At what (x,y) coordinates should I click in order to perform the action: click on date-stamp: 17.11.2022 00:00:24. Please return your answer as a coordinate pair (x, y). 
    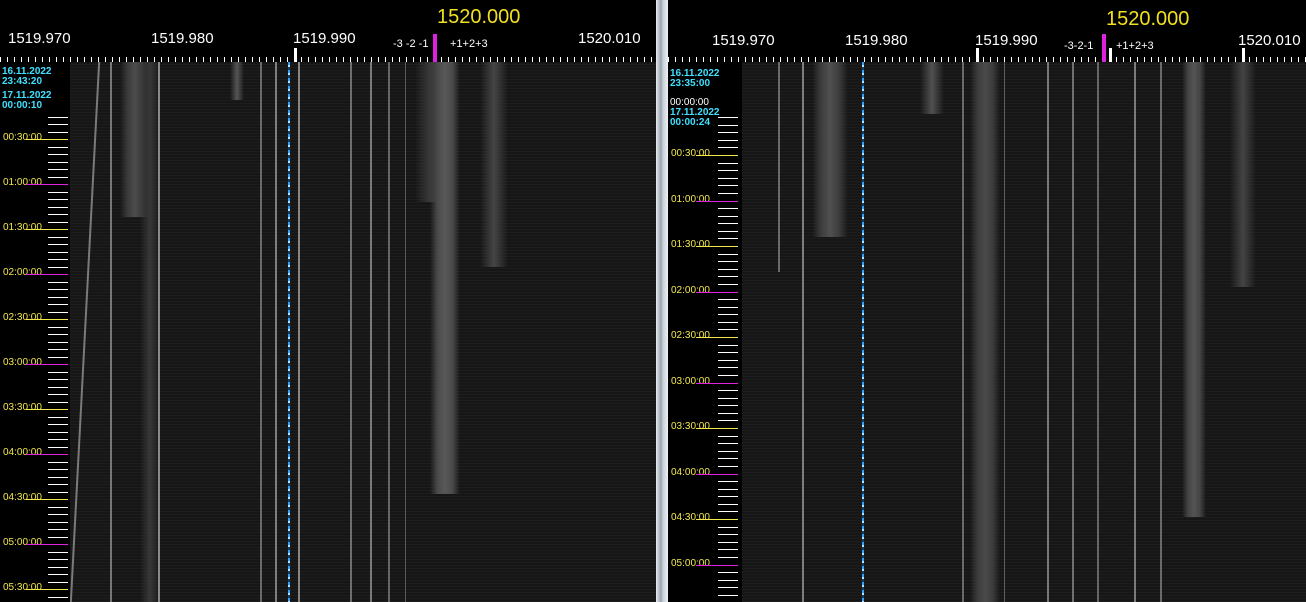
    Looking at the image, I should click on (695, 118).